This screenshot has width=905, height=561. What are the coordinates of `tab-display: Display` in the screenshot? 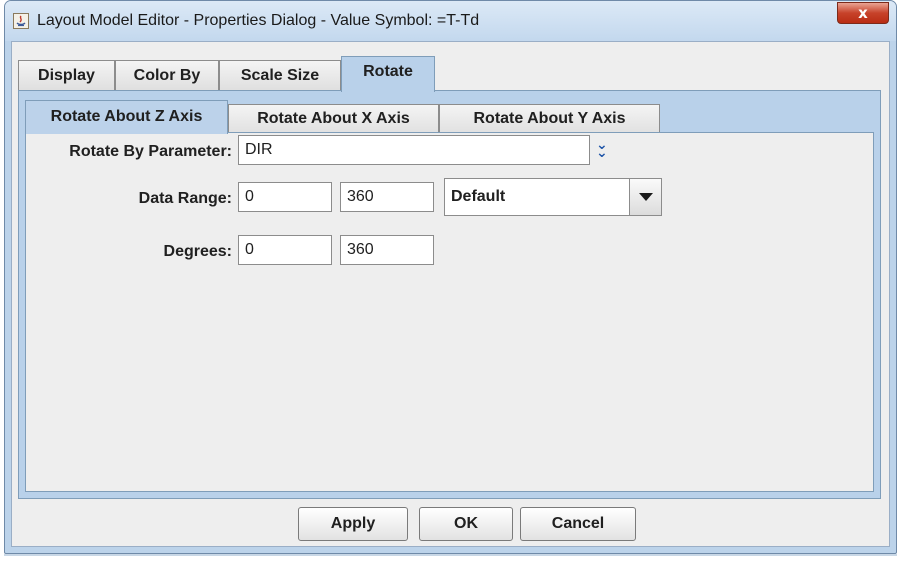 It's located at (66, 76).